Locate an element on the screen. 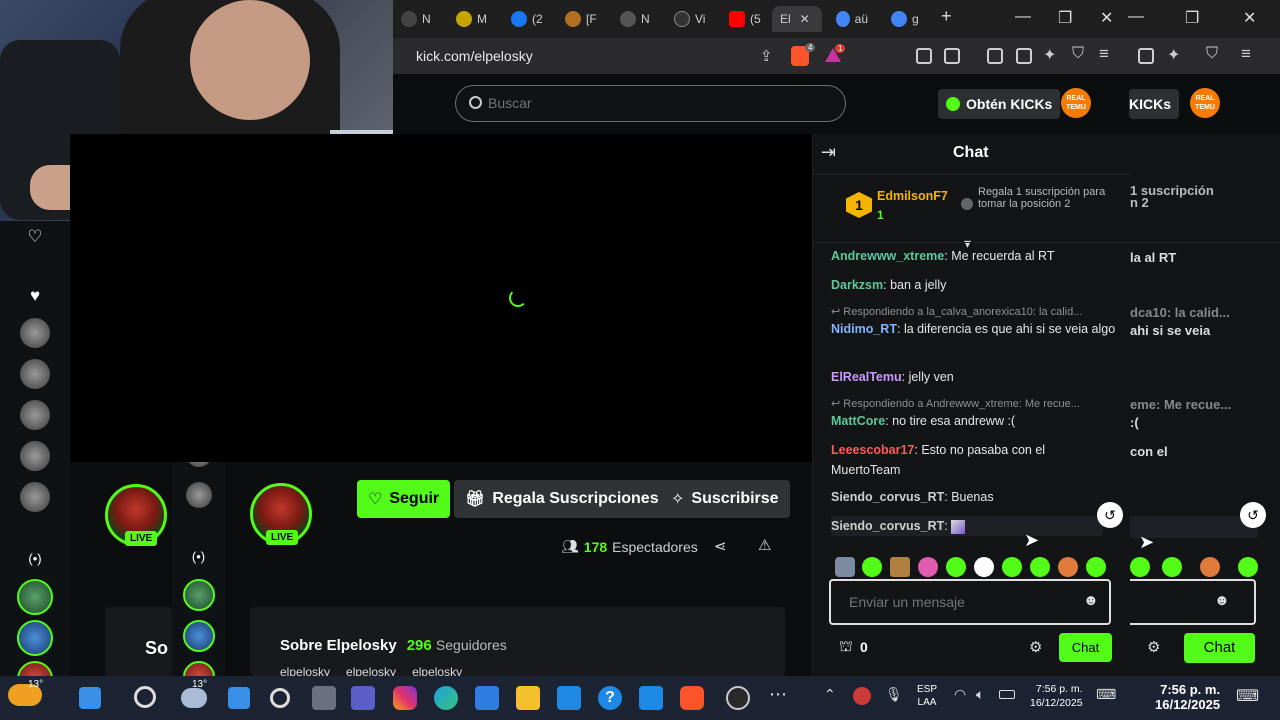  browser-tab: Vi is located at coordinates (686, 19).